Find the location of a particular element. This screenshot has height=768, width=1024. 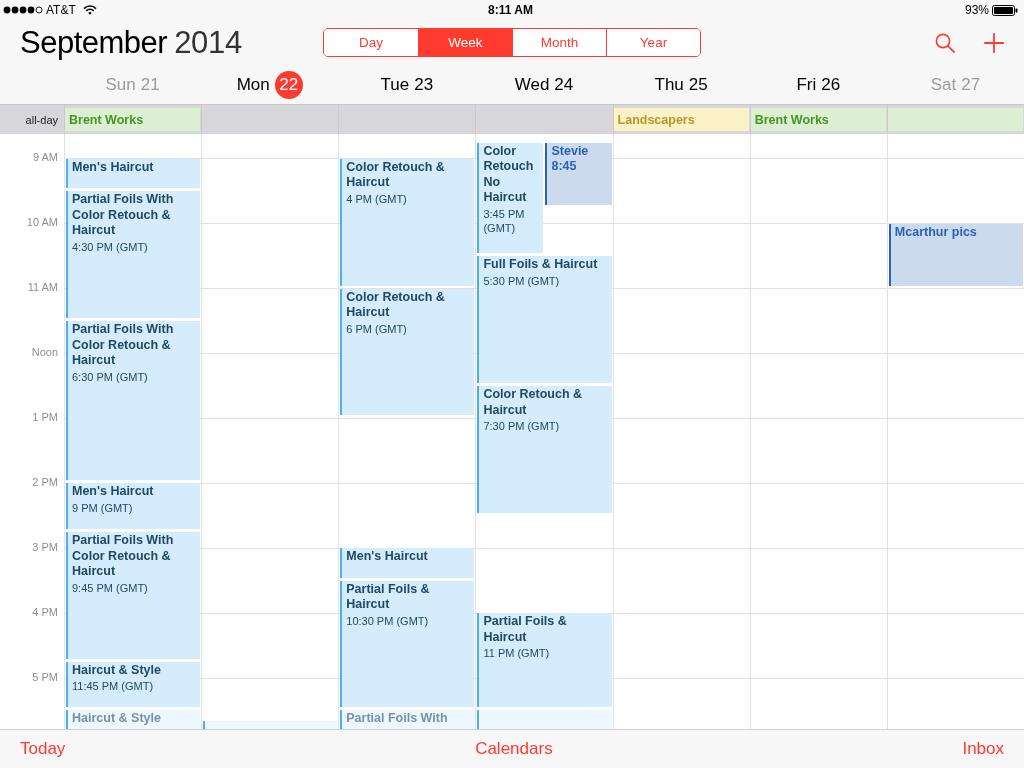

calendar-event: Stevie 8:45 is located at coordinates (578, 173).